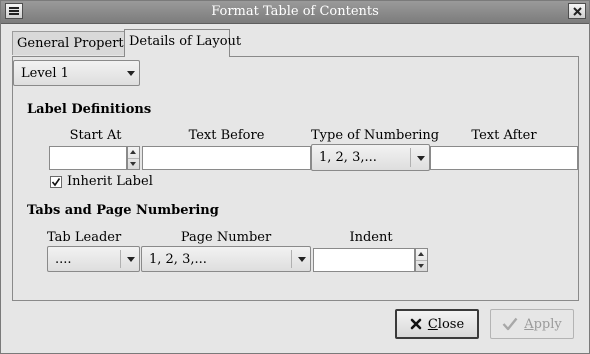  I want to click on text-before-input, so click(226, 158).